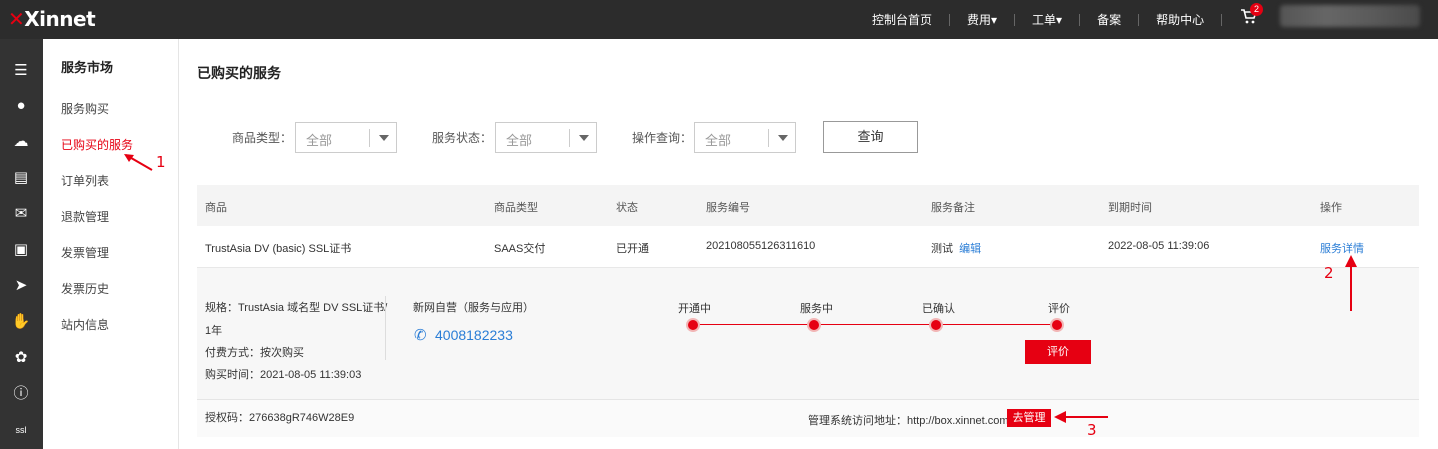 The image size is (1438, 449). I want to click on sidebar-item-invoices: 发票管理, so click(85, 252).